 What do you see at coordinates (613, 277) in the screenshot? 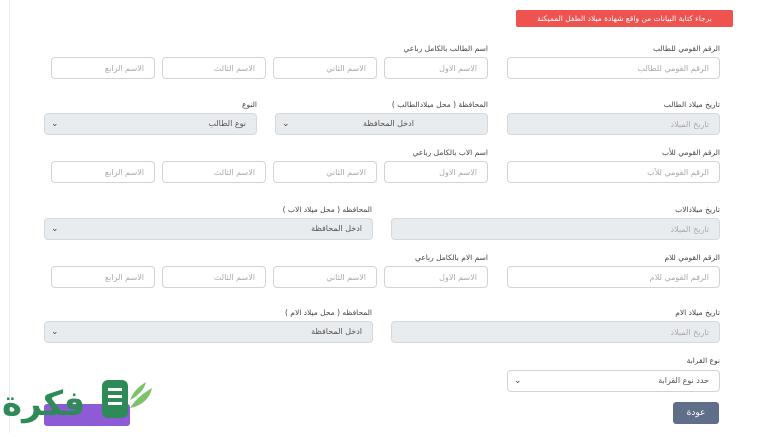
I see `mother-national-id-input` at bounding box center [613, 277].